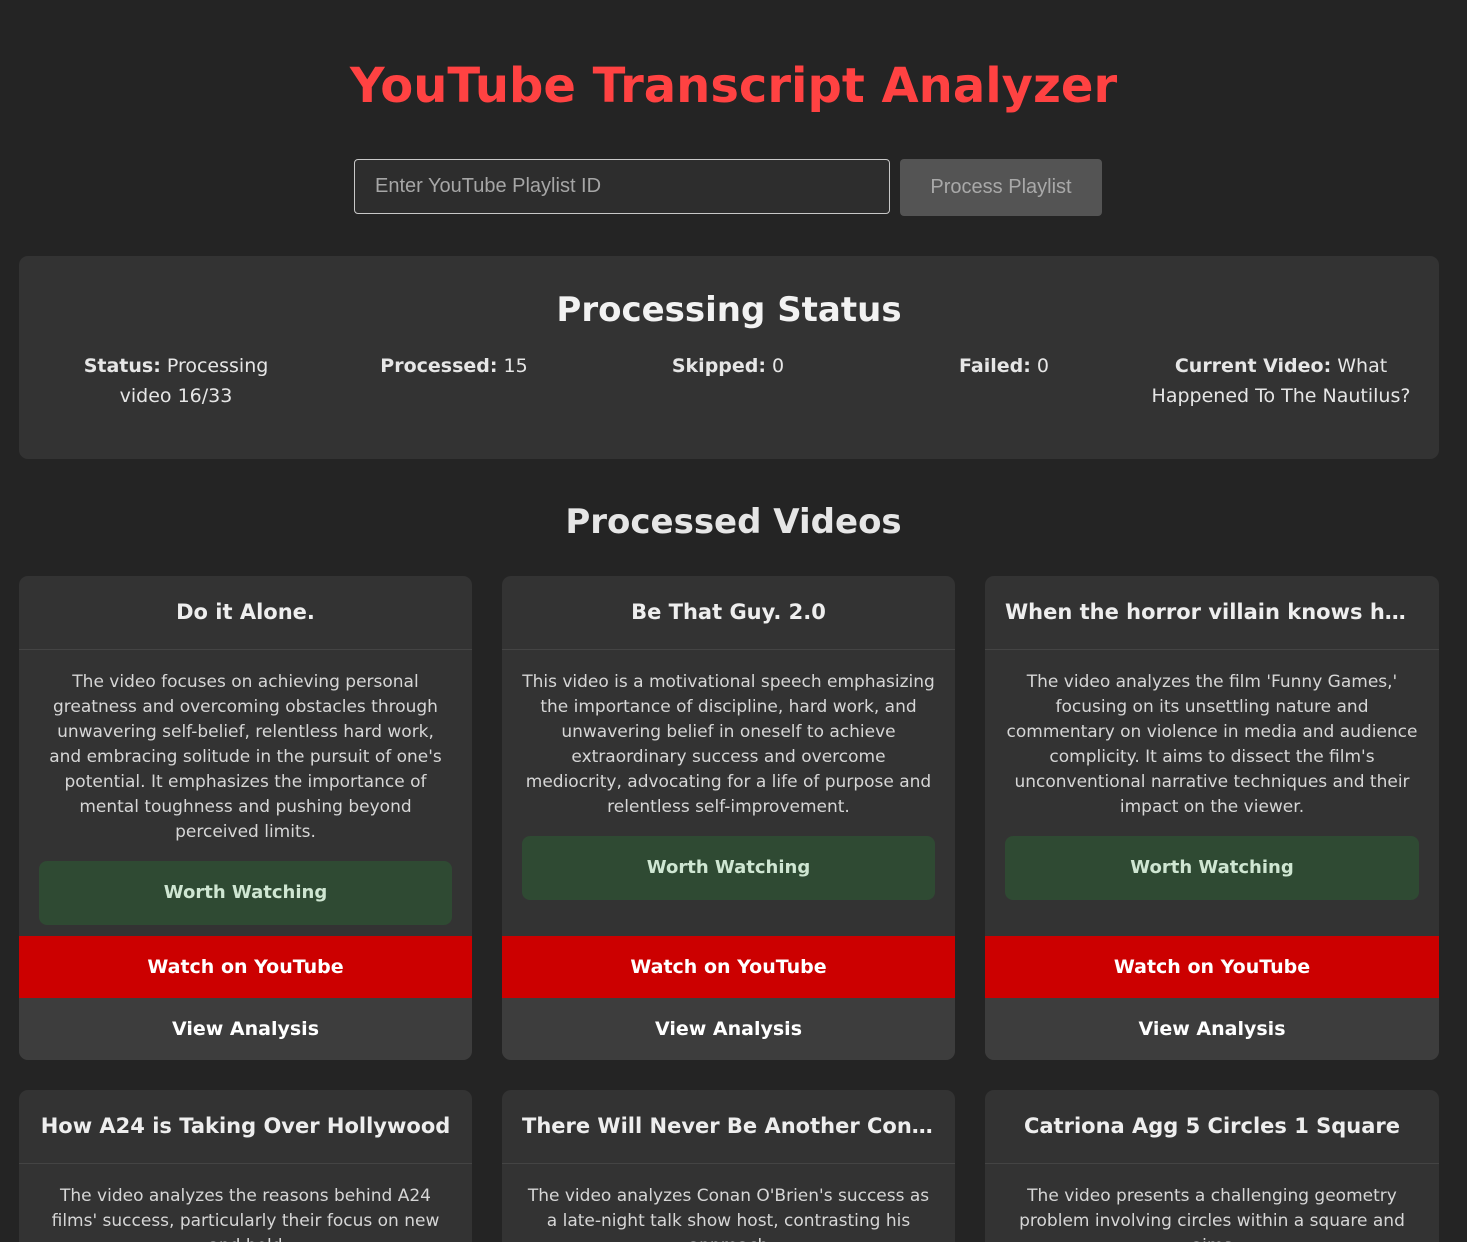 The width and height of the screenshot is (1467, 1242). What do you see at coordinates (733, 522) in the screenshot?
I see `processed-videos-heading: Processed Videos` at bounding box center [733, 522].